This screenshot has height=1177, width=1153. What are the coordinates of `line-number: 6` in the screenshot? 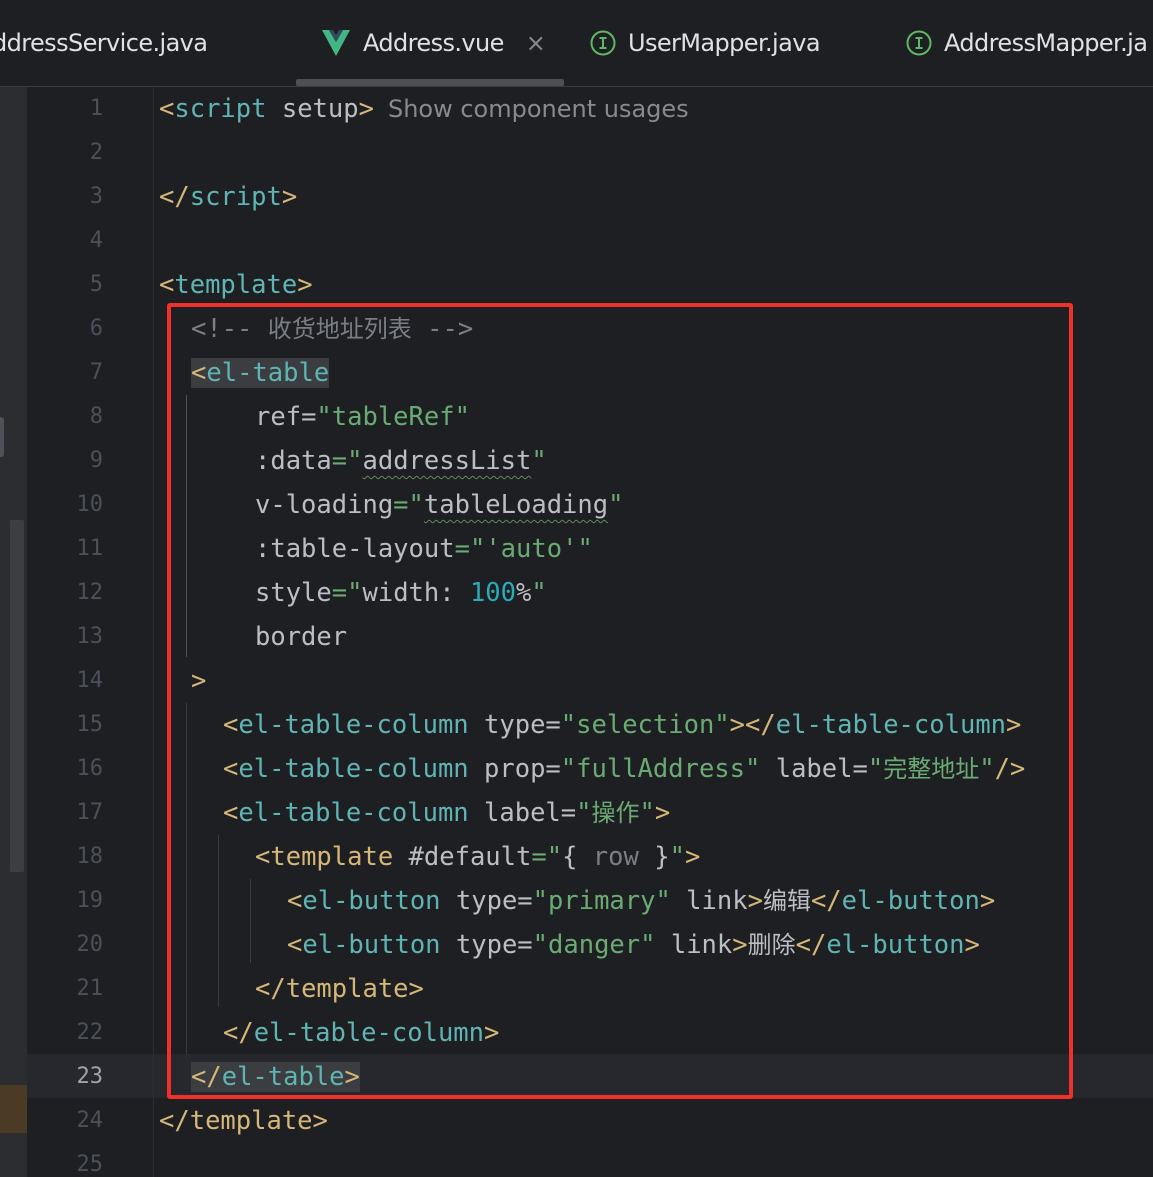 It's located at (96, 328).